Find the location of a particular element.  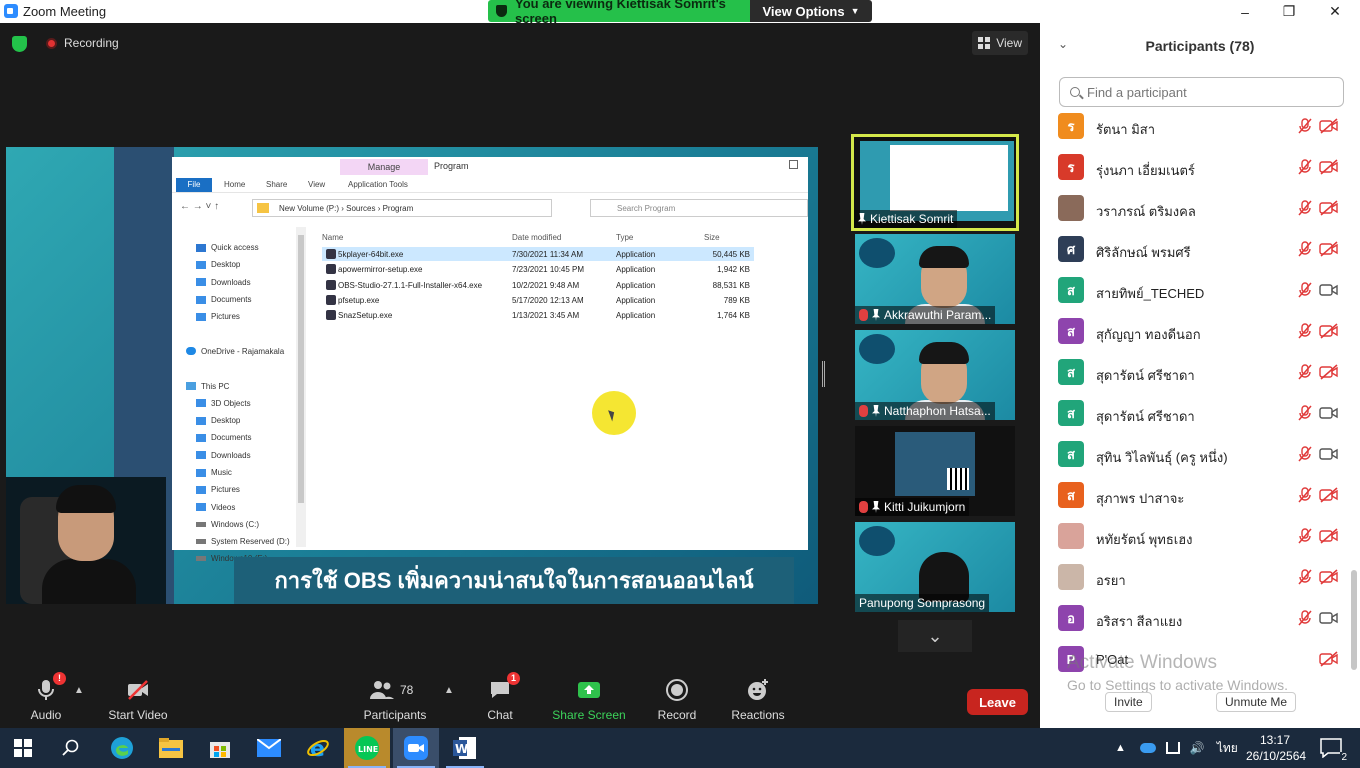

drive-icon is located at coordinates (201, 542).